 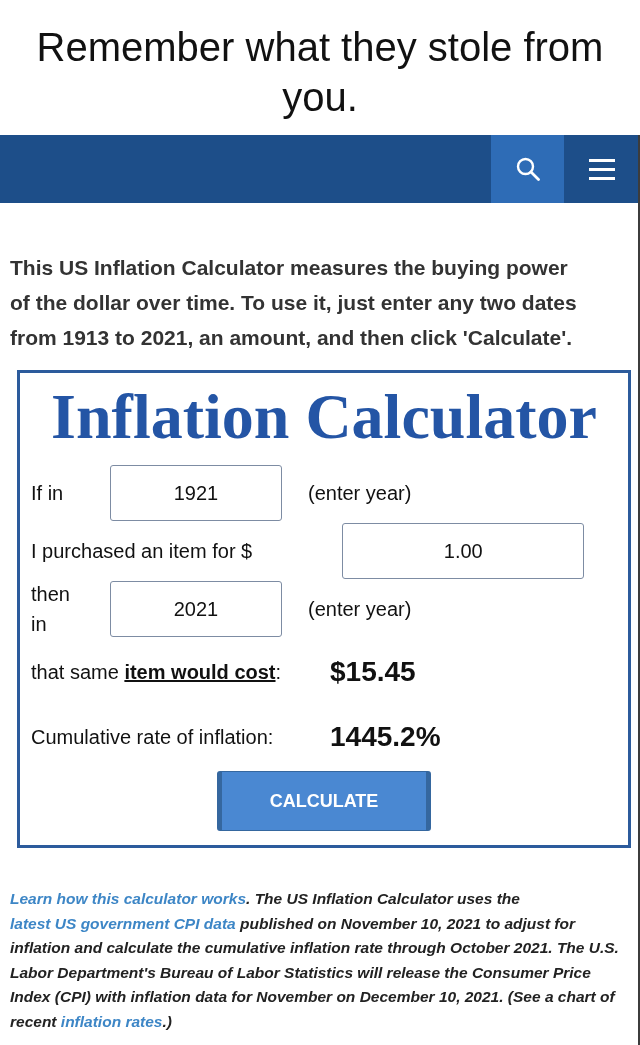 I want to click on result-label: that same item would cost:, so click(x=157, y=672).